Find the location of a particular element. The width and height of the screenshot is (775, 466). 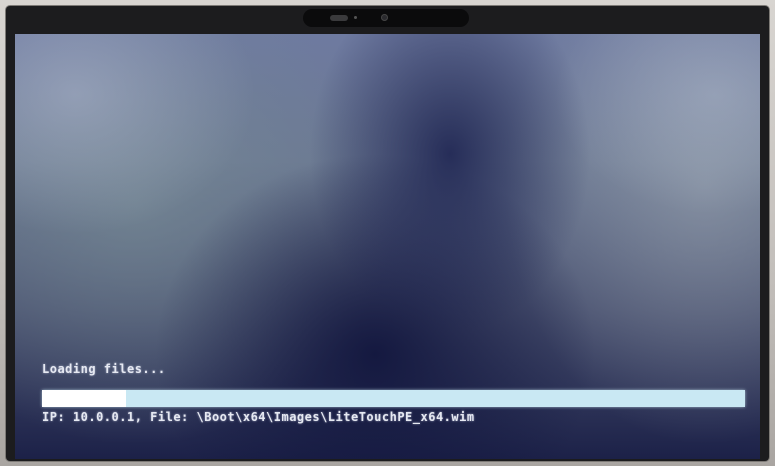

camera-sensor-icon is located at coordinates (339, 18).